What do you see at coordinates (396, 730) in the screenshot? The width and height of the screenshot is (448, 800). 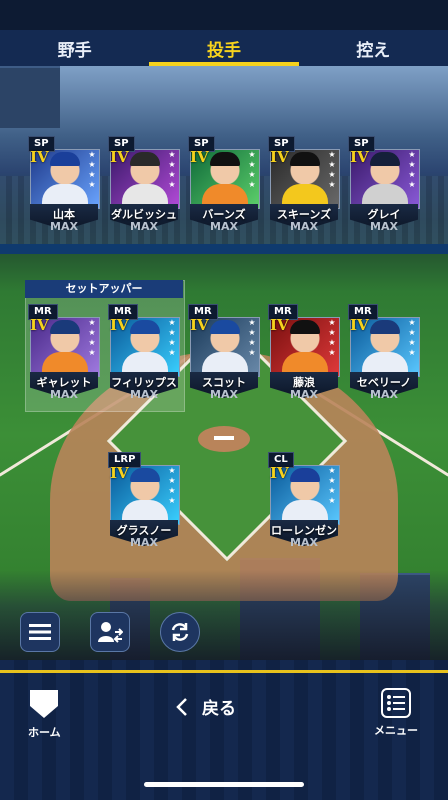 I see `menu-label: メニュー` at bounding box center [396, 730].